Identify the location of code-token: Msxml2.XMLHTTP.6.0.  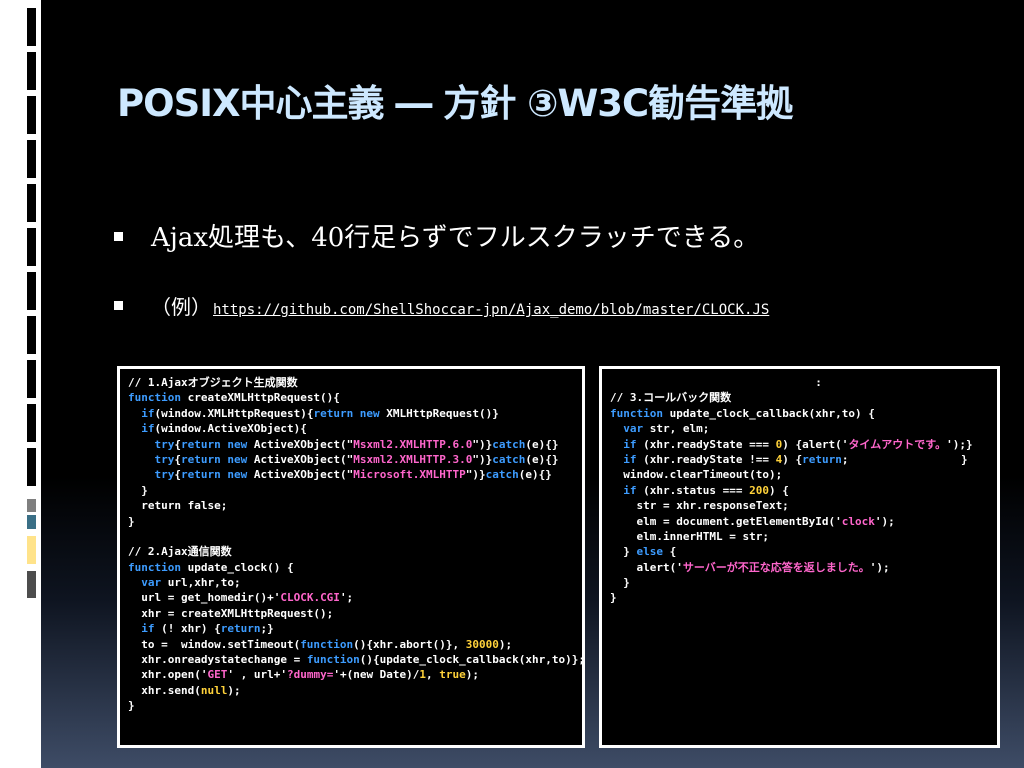
(413, 444).